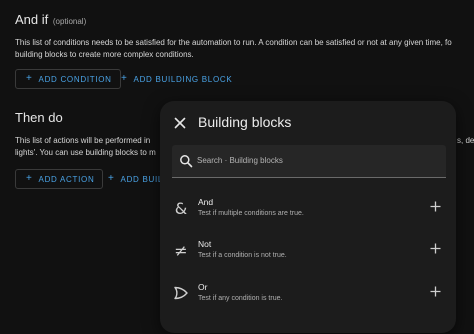 This screenshot has height=334, width=474. Describe the element at coordinates (183, 79) in the screenshot. I see `add-building-block-label: ADD BUILDING BLOCK` at that location.